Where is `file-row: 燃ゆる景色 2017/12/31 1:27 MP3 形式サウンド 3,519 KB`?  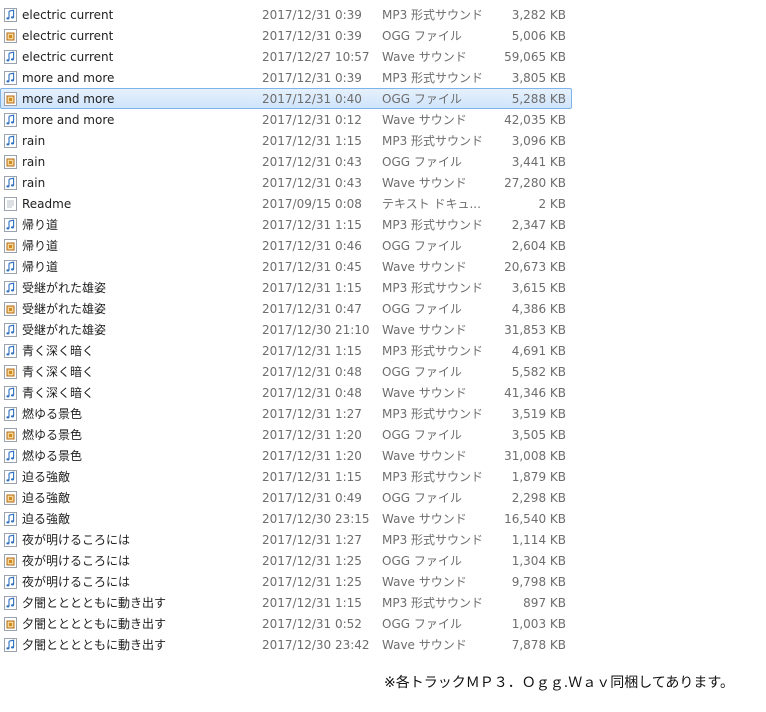
file-row: 燃ゆる景色 2017/12/31 1:27 MP3 形式サウンド 3,519 KB is located at coordinates (286, 413).